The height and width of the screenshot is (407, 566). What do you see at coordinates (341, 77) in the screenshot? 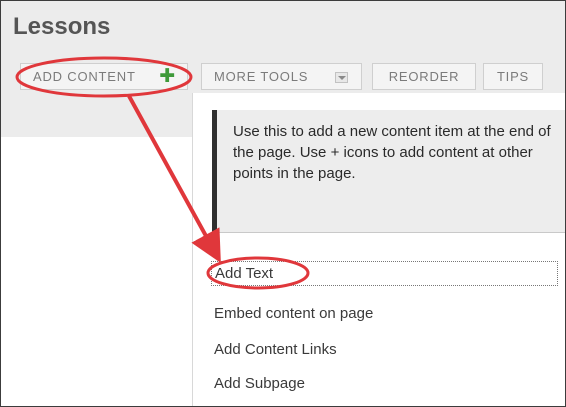
I see `chevron-down-icon` at bounding box center [341, 77].